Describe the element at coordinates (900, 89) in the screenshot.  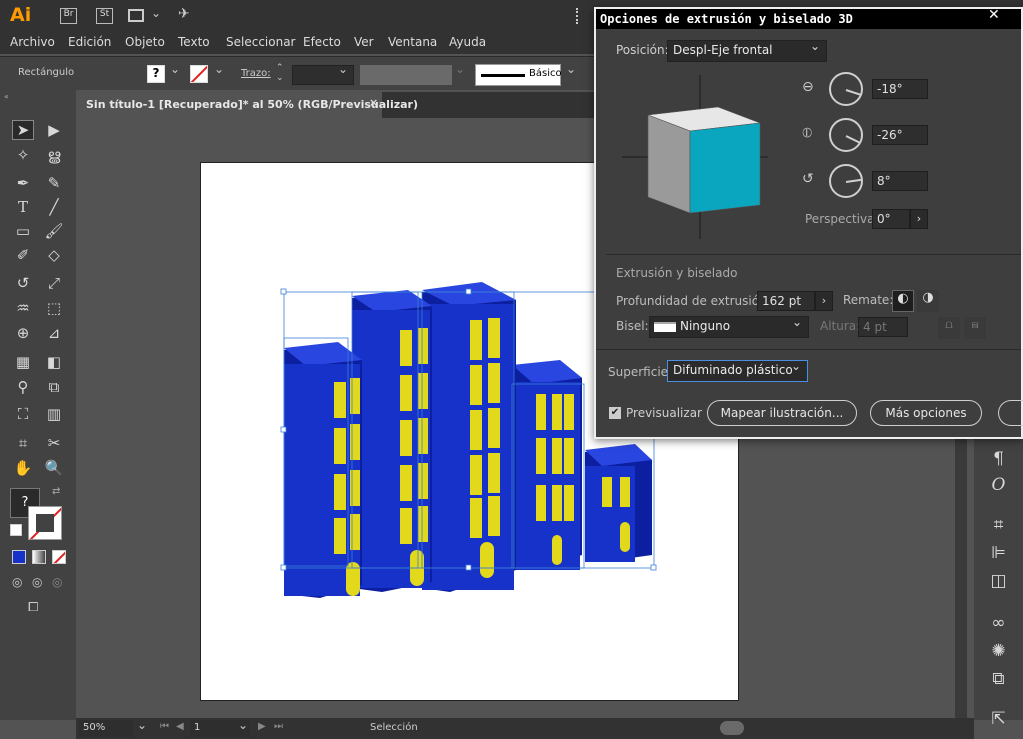
I see `x-rotation-field: -18°` at that location.